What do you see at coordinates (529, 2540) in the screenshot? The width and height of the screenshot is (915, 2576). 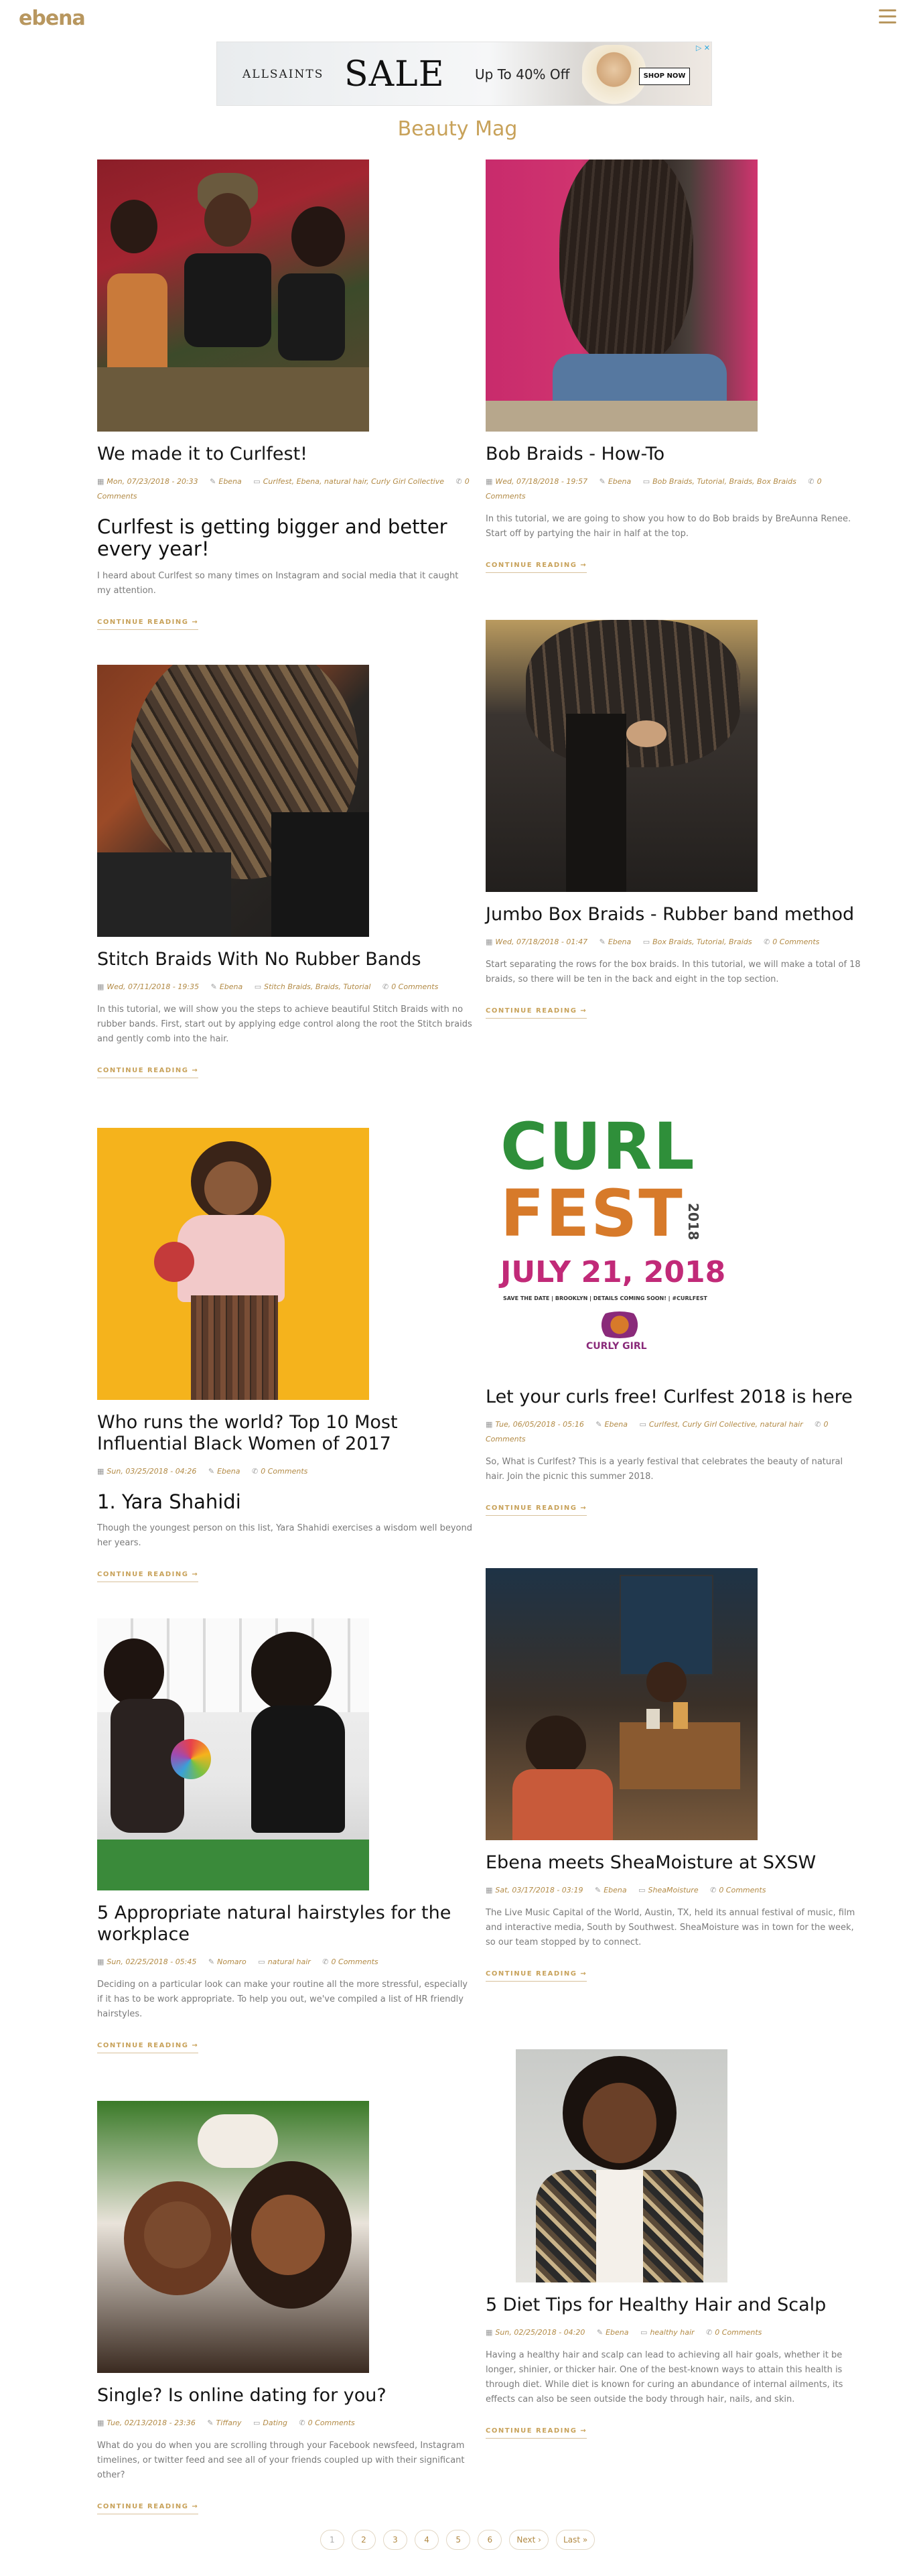 I see `next-page-link: Next ›` at bounding box center [529, 2540].